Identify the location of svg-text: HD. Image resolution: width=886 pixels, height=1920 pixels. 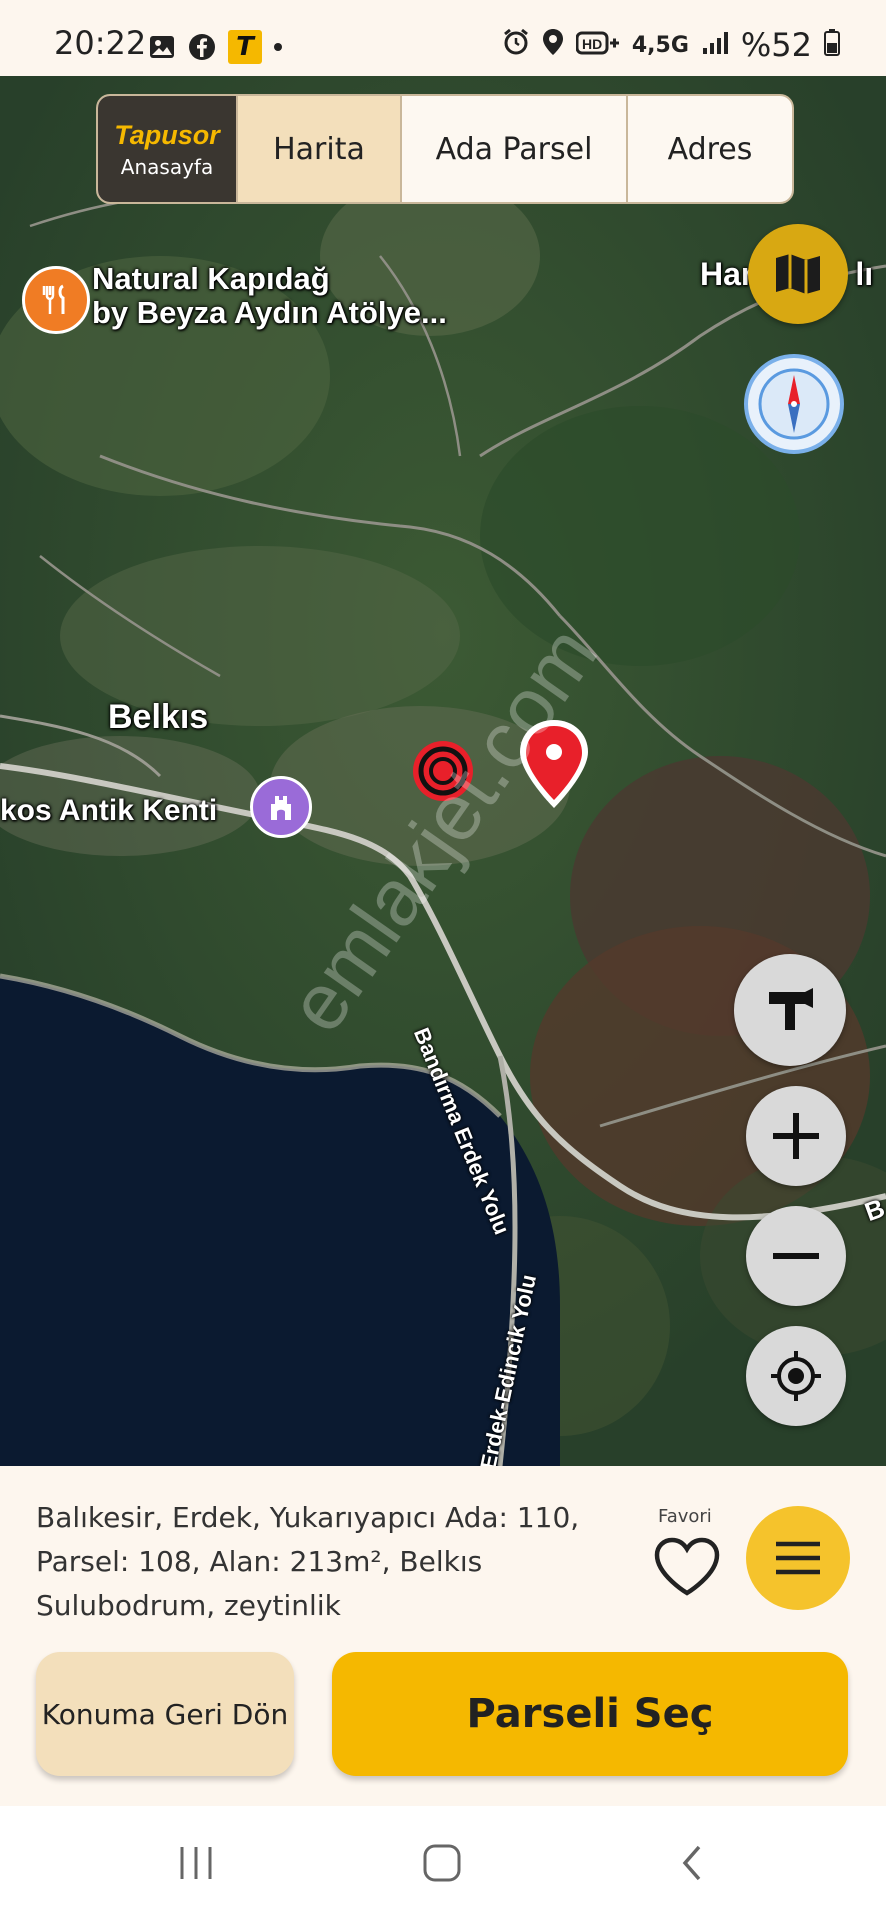
(592, 44).